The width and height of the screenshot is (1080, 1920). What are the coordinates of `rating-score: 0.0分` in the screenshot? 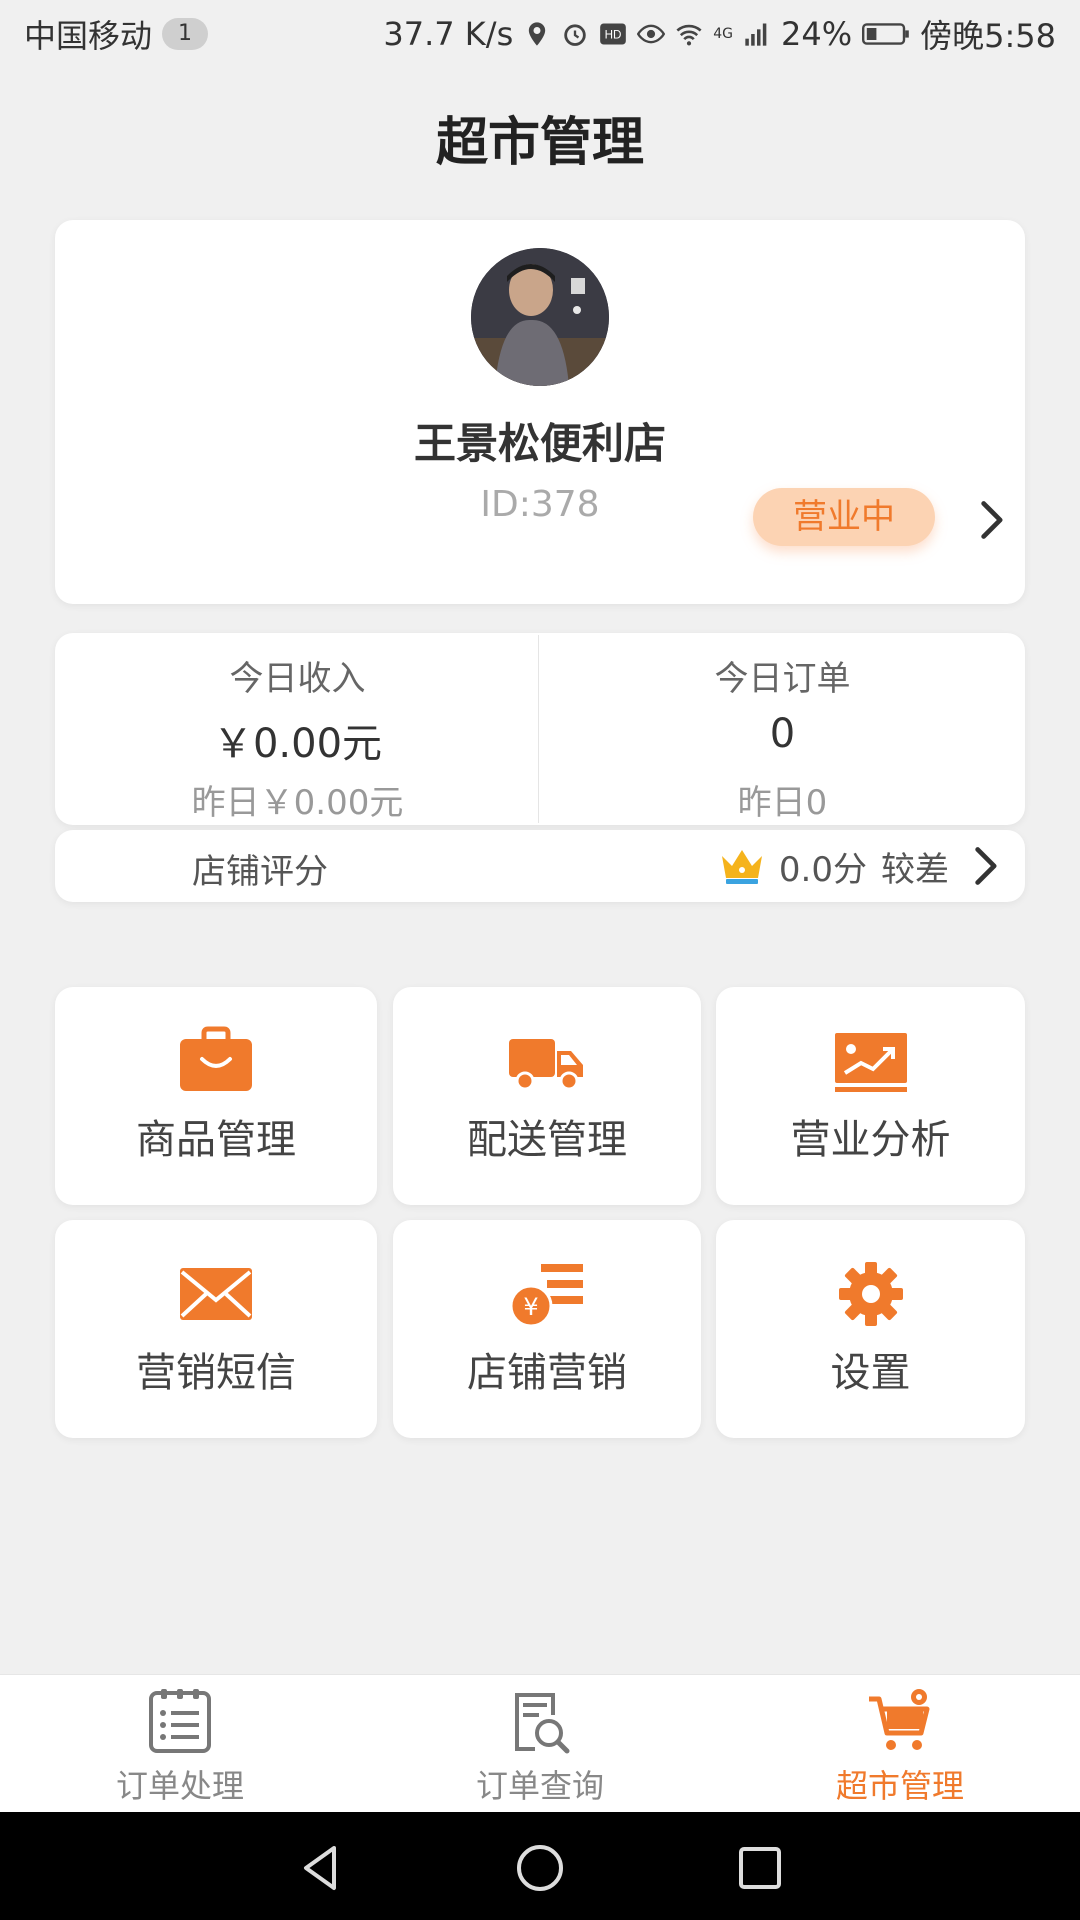 It's located at (822, 869).